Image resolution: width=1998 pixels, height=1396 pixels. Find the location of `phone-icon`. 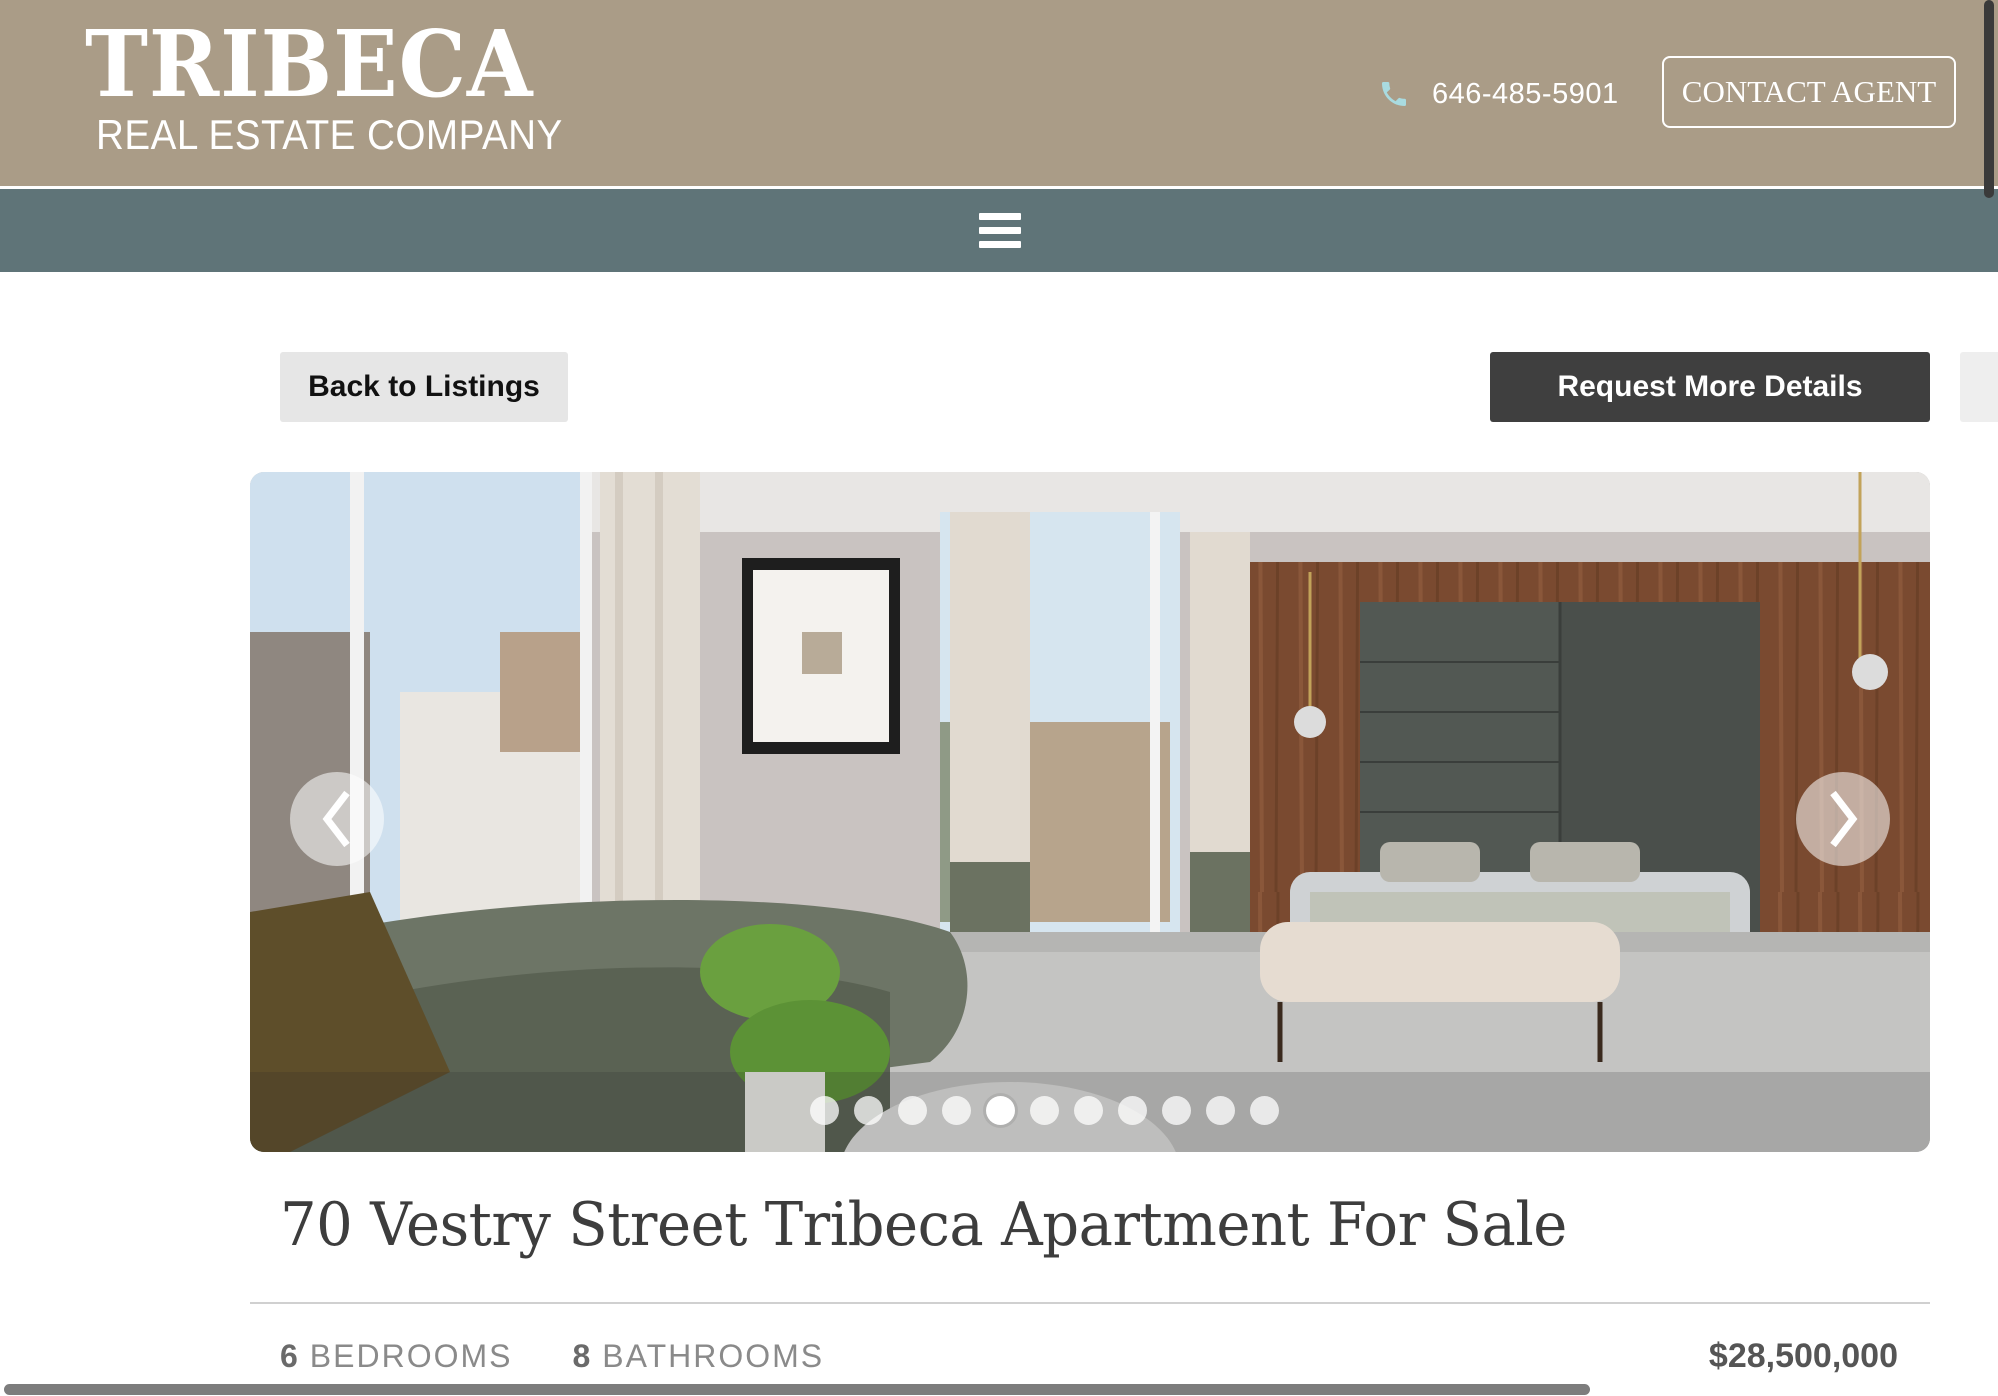

phone-icon is located at coordinates (1394, 94).